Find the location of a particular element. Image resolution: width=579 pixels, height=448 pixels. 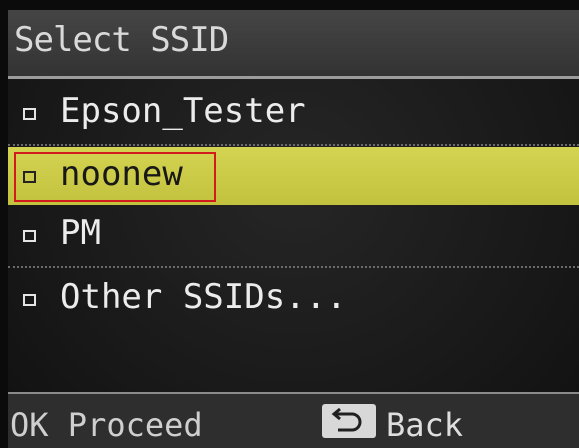

title-divider is located at coordinates (293, 77).